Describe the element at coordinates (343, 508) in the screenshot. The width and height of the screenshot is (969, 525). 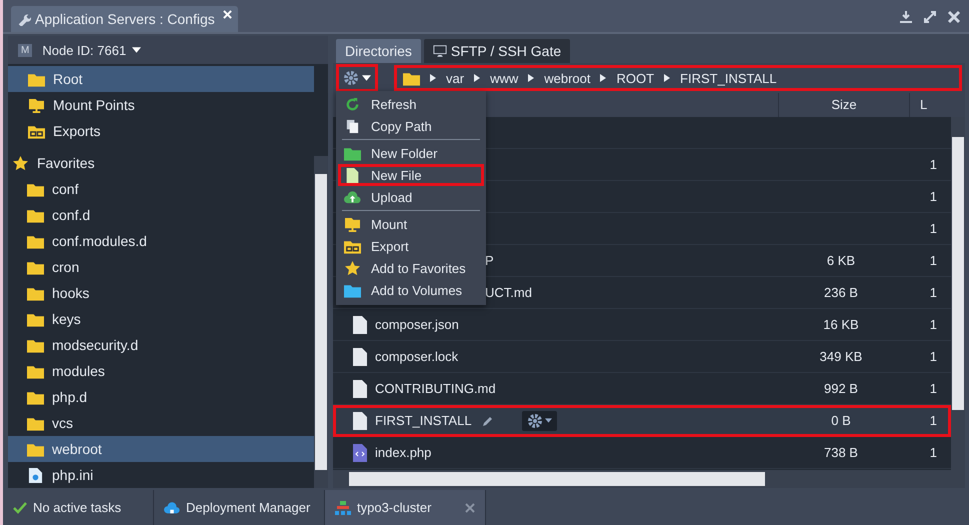
I see `cluster-icon` at that location.